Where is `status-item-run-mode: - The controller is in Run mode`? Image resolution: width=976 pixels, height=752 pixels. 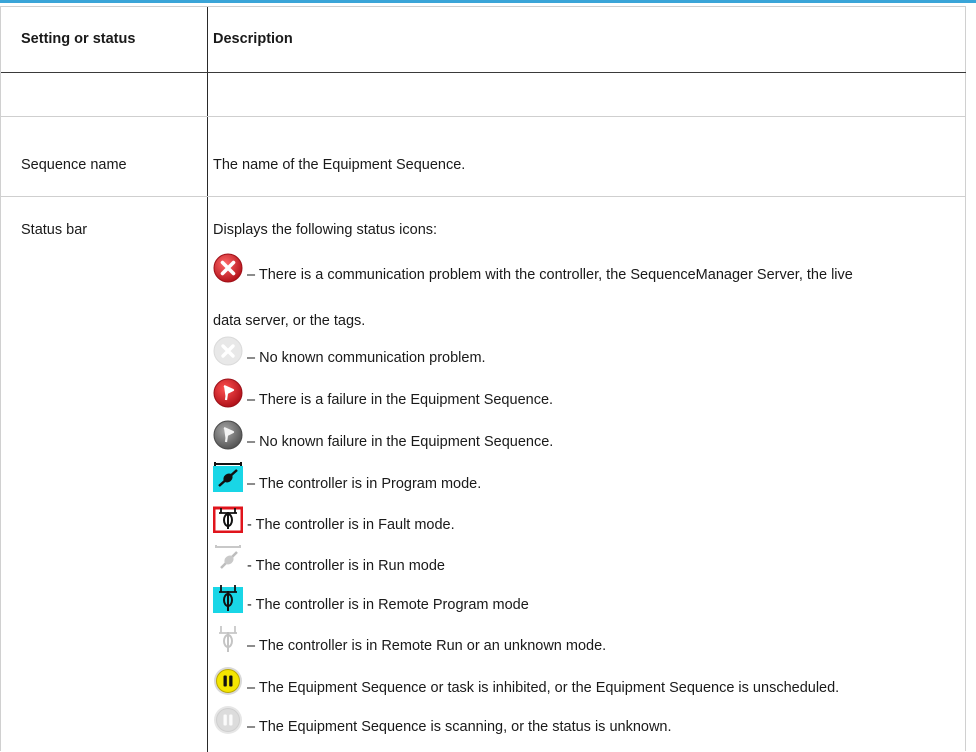
status-item-run-mode: - The controller is in Run mode is located at coordinates (329, 559).